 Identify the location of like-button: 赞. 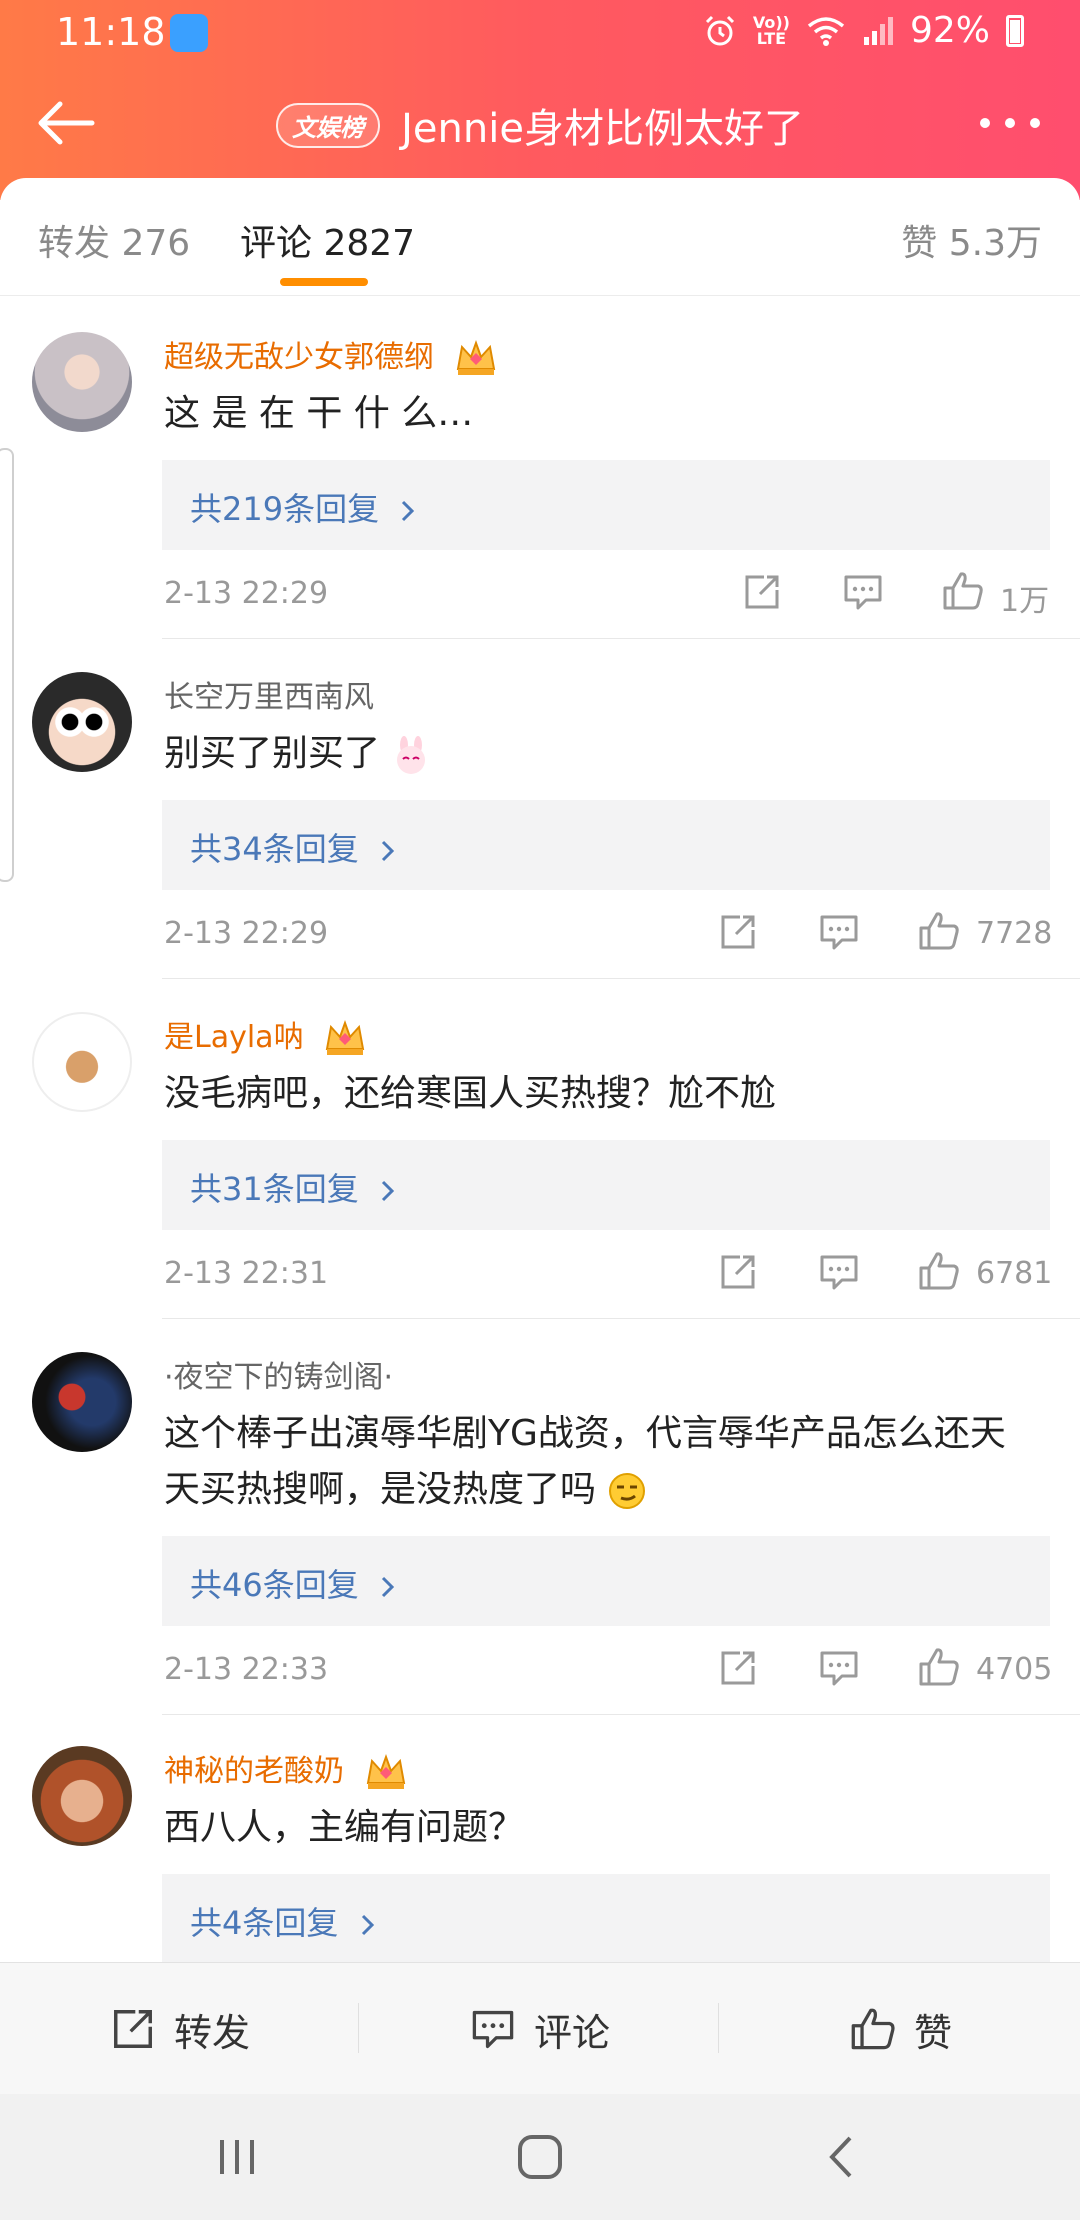
(901, 2029).